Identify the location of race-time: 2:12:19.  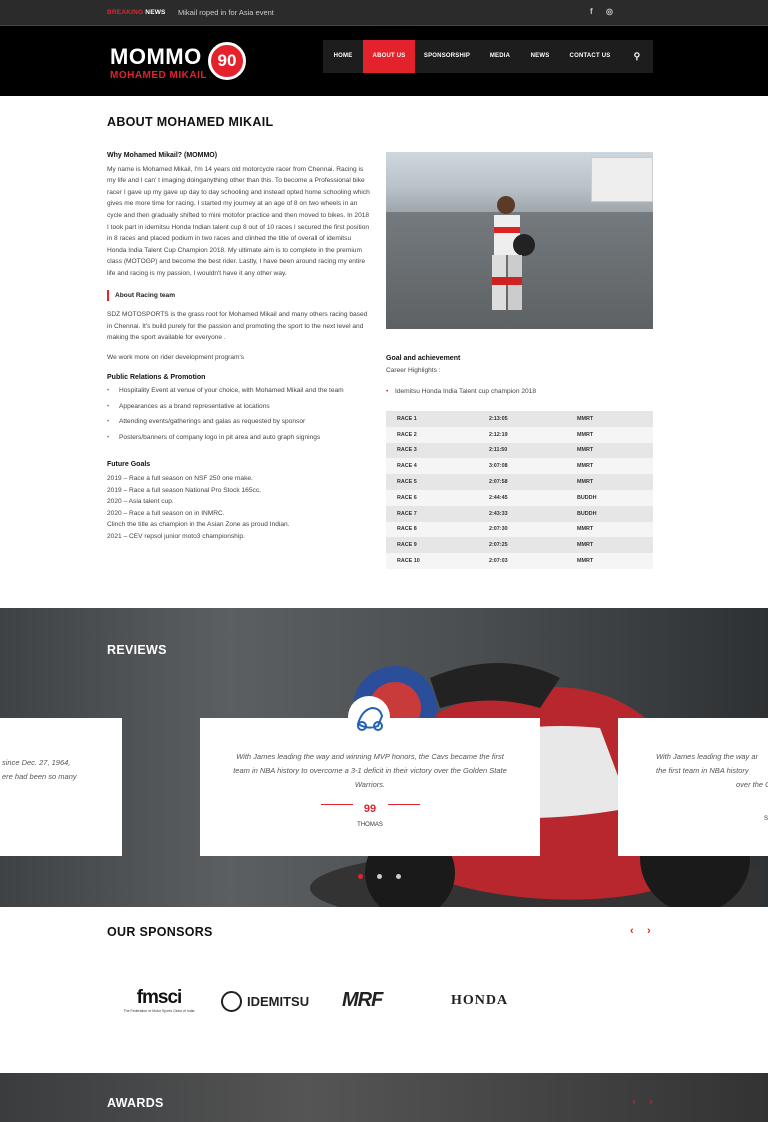
(498, 434).